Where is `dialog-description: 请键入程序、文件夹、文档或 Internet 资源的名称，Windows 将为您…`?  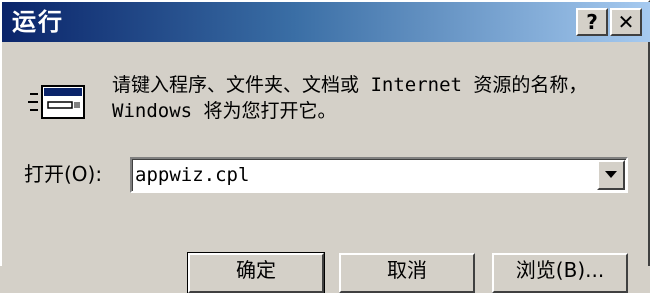
dialog-description: 请键入程序、文件夹、文档或 Internet 资源的名称，Windows 将为您… is located at coordinates (350, 98).